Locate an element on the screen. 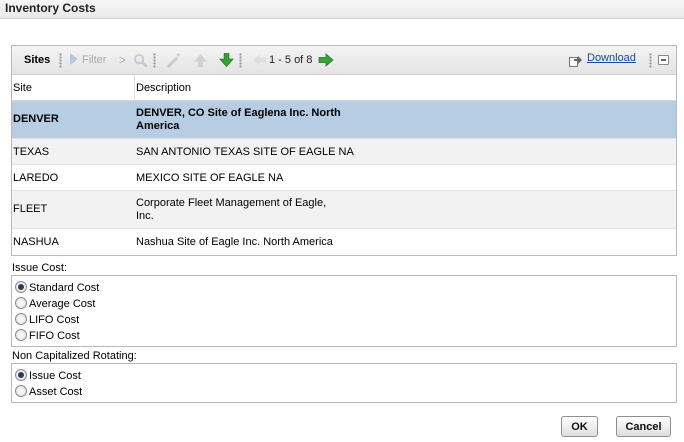 The width and height of the screenshot is (684, 442). radio-label: Average Cost is located at coordinates (62, 304).